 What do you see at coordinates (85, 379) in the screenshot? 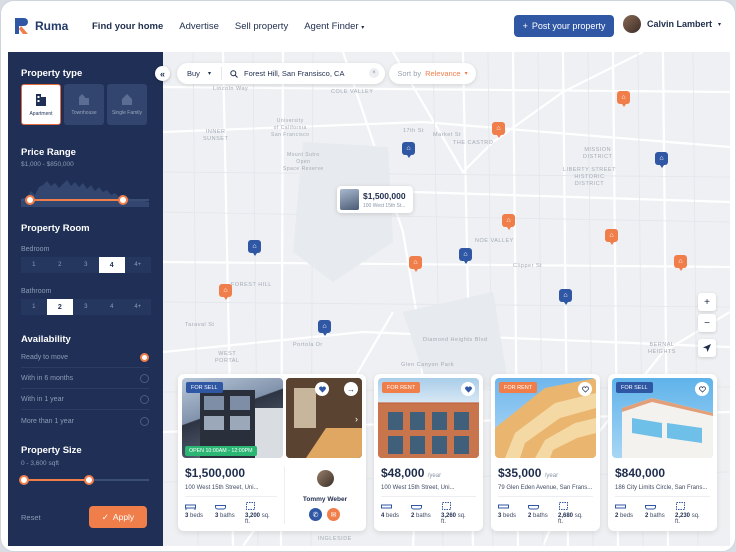
I see `availability-option: With in 6 months` at bounding box center [85, 379].